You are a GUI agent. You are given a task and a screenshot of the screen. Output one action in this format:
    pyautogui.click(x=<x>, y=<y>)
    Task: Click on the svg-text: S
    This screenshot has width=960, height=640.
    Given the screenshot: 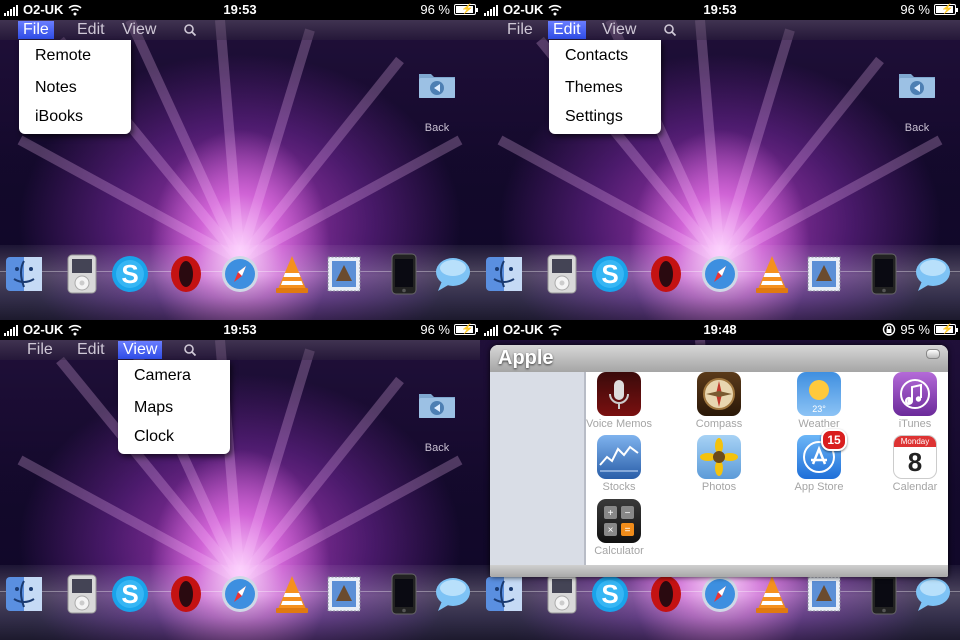 What is the action you would take?
    pyautogui.click(x=609, y=274)
    